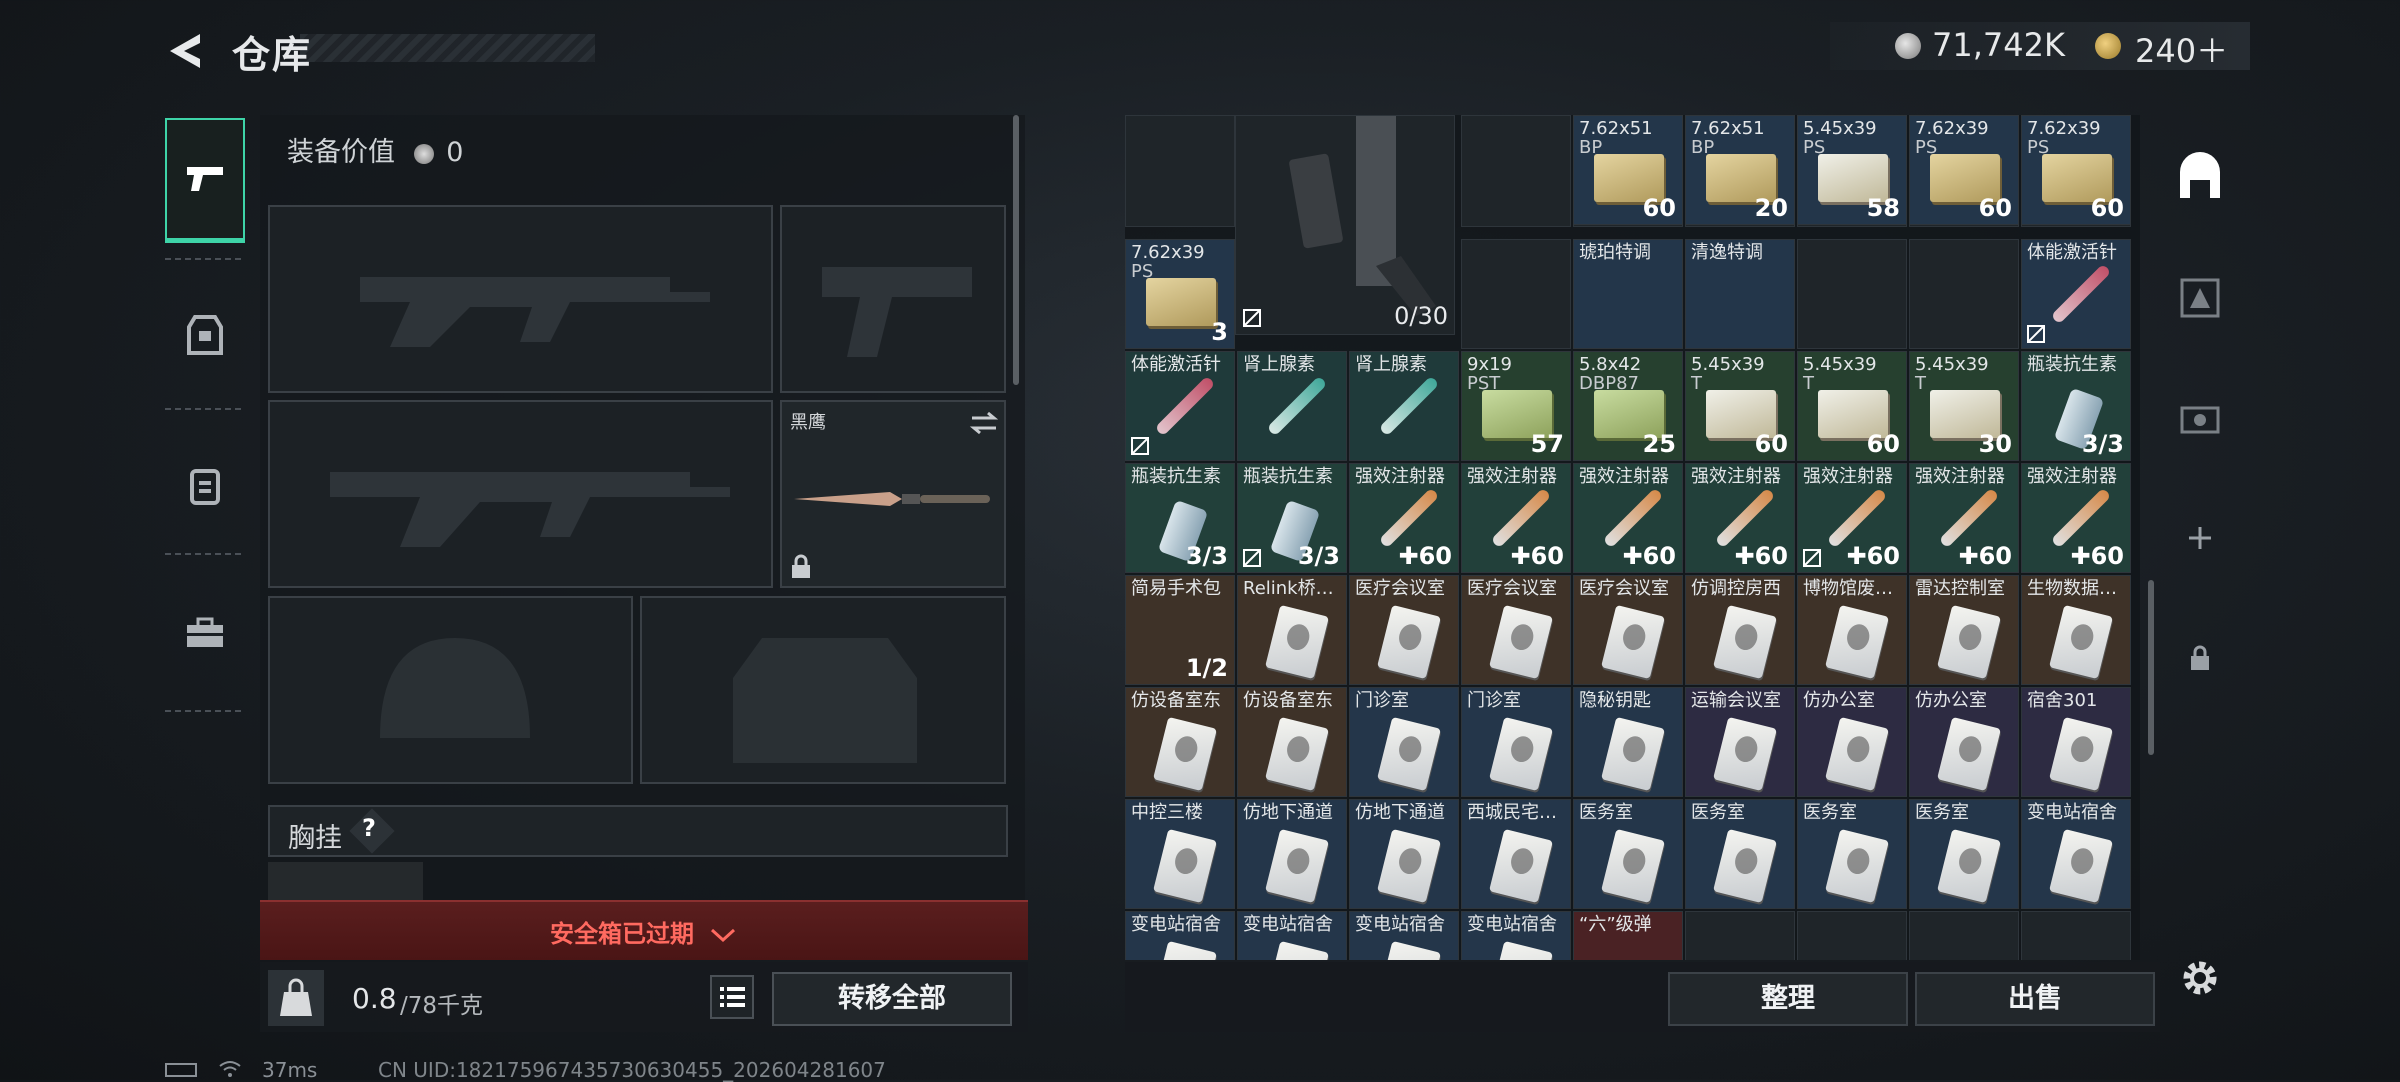 The width and height of the screenshot is (2400, 1082). I want to click on stash-item: 9x19 PST 57, so click(1516, 406).